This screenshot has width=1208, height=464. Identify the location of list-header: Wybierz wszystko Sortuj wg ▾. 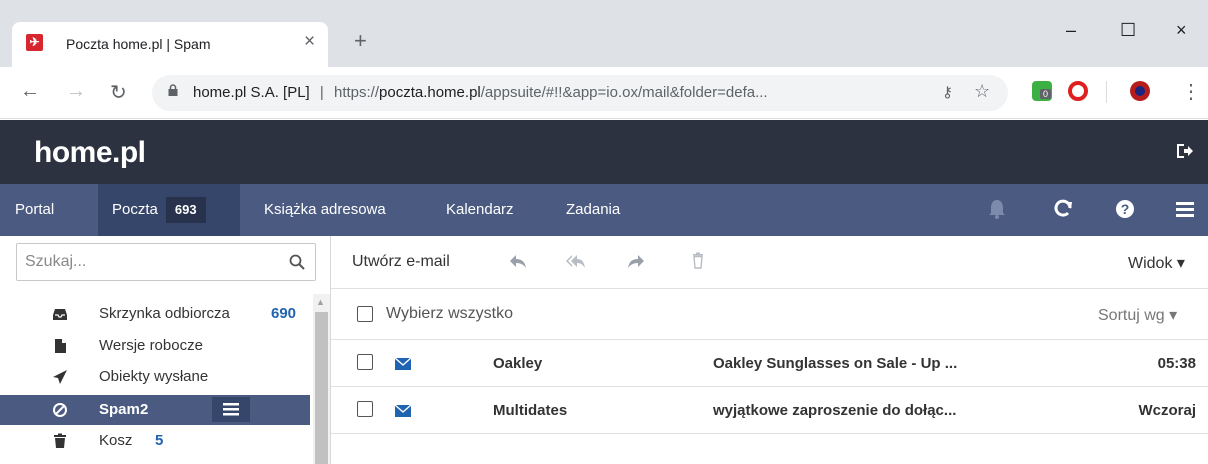
(769, 314).